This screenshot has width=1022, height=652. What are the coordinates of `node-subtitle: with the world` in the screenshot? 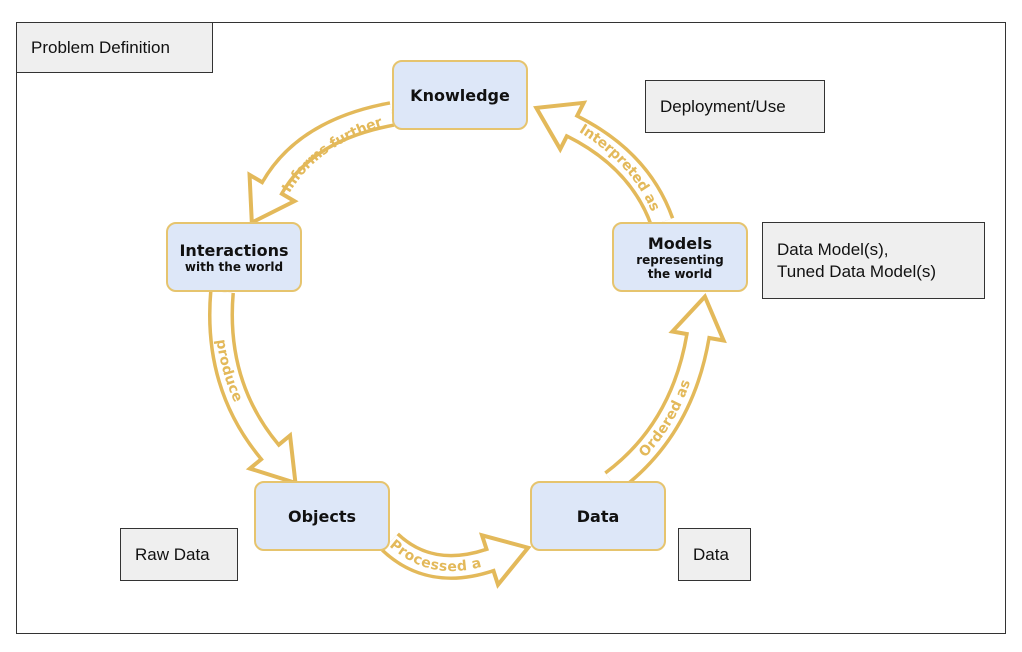 It's located at (234, 266).